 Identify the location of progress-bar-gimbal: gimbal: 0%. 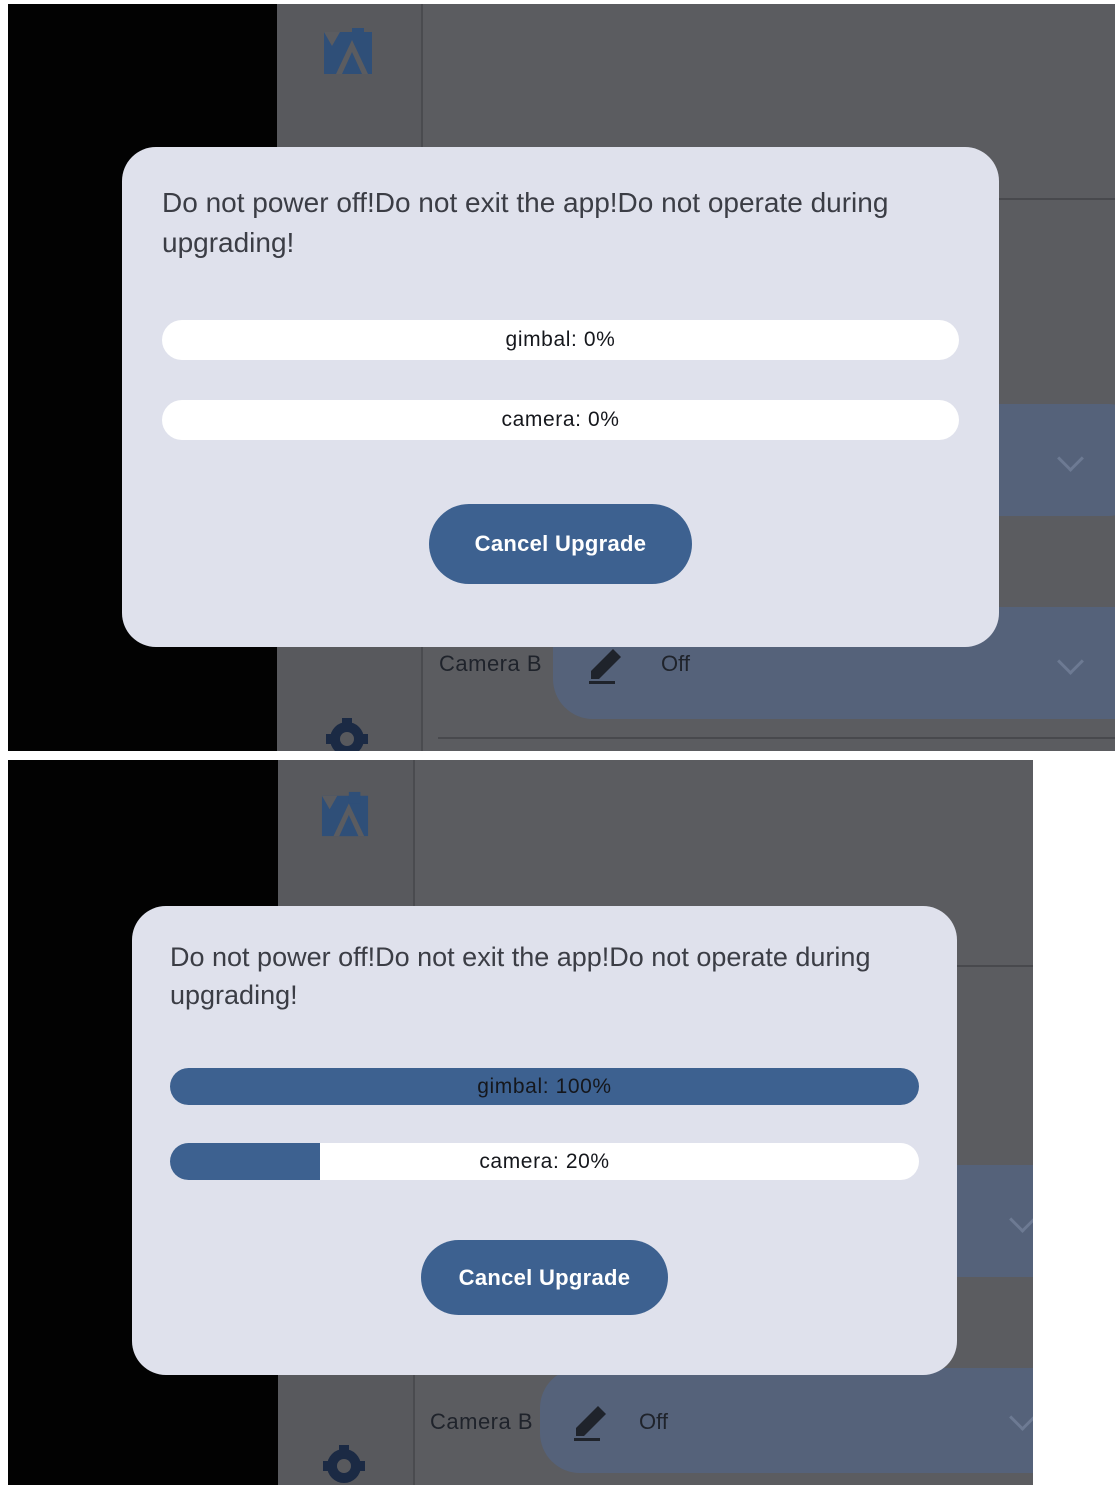
(560, 340).